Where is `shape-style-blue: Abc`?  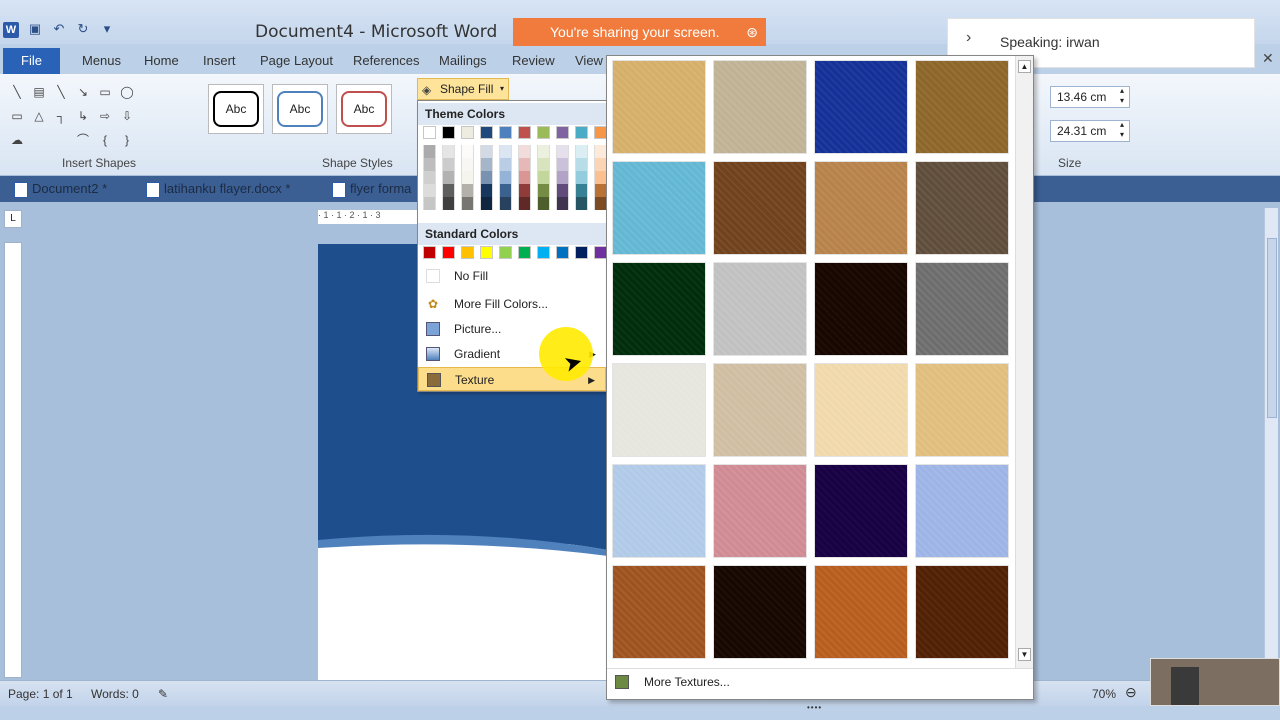 shape-style-blue: Abc is located at coordinates (300, 109).